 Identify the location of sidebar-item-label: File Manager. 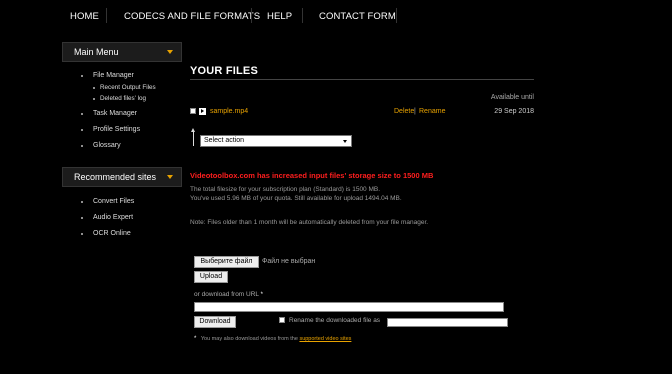
(113, 75).